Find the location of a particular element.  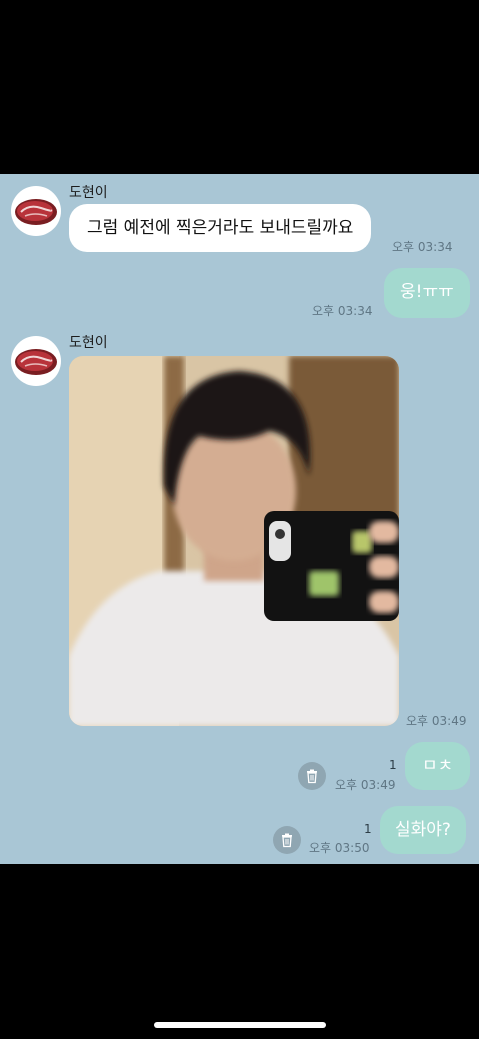

message-bubble: 그럼 예전에 찍은거라도 보내드릴까요 is located at coordinates (220, 228).